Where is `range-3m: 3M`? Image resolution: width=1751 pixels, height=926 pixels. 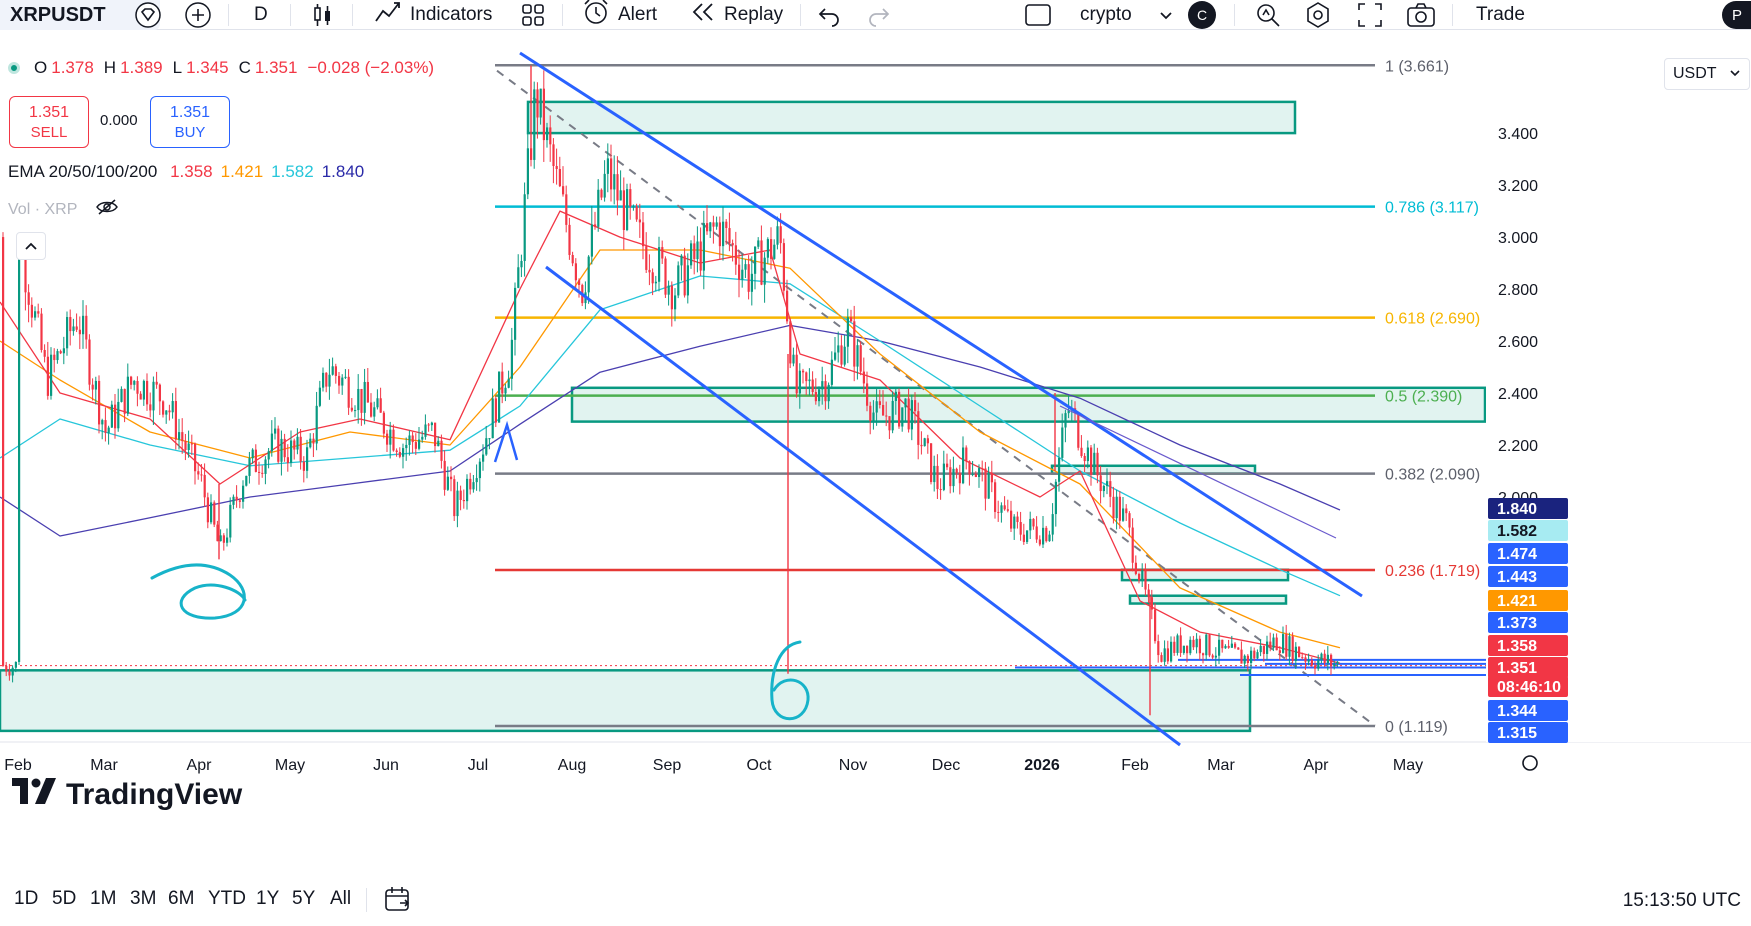 range-3m: 3M is located at coordinates (143, 899).